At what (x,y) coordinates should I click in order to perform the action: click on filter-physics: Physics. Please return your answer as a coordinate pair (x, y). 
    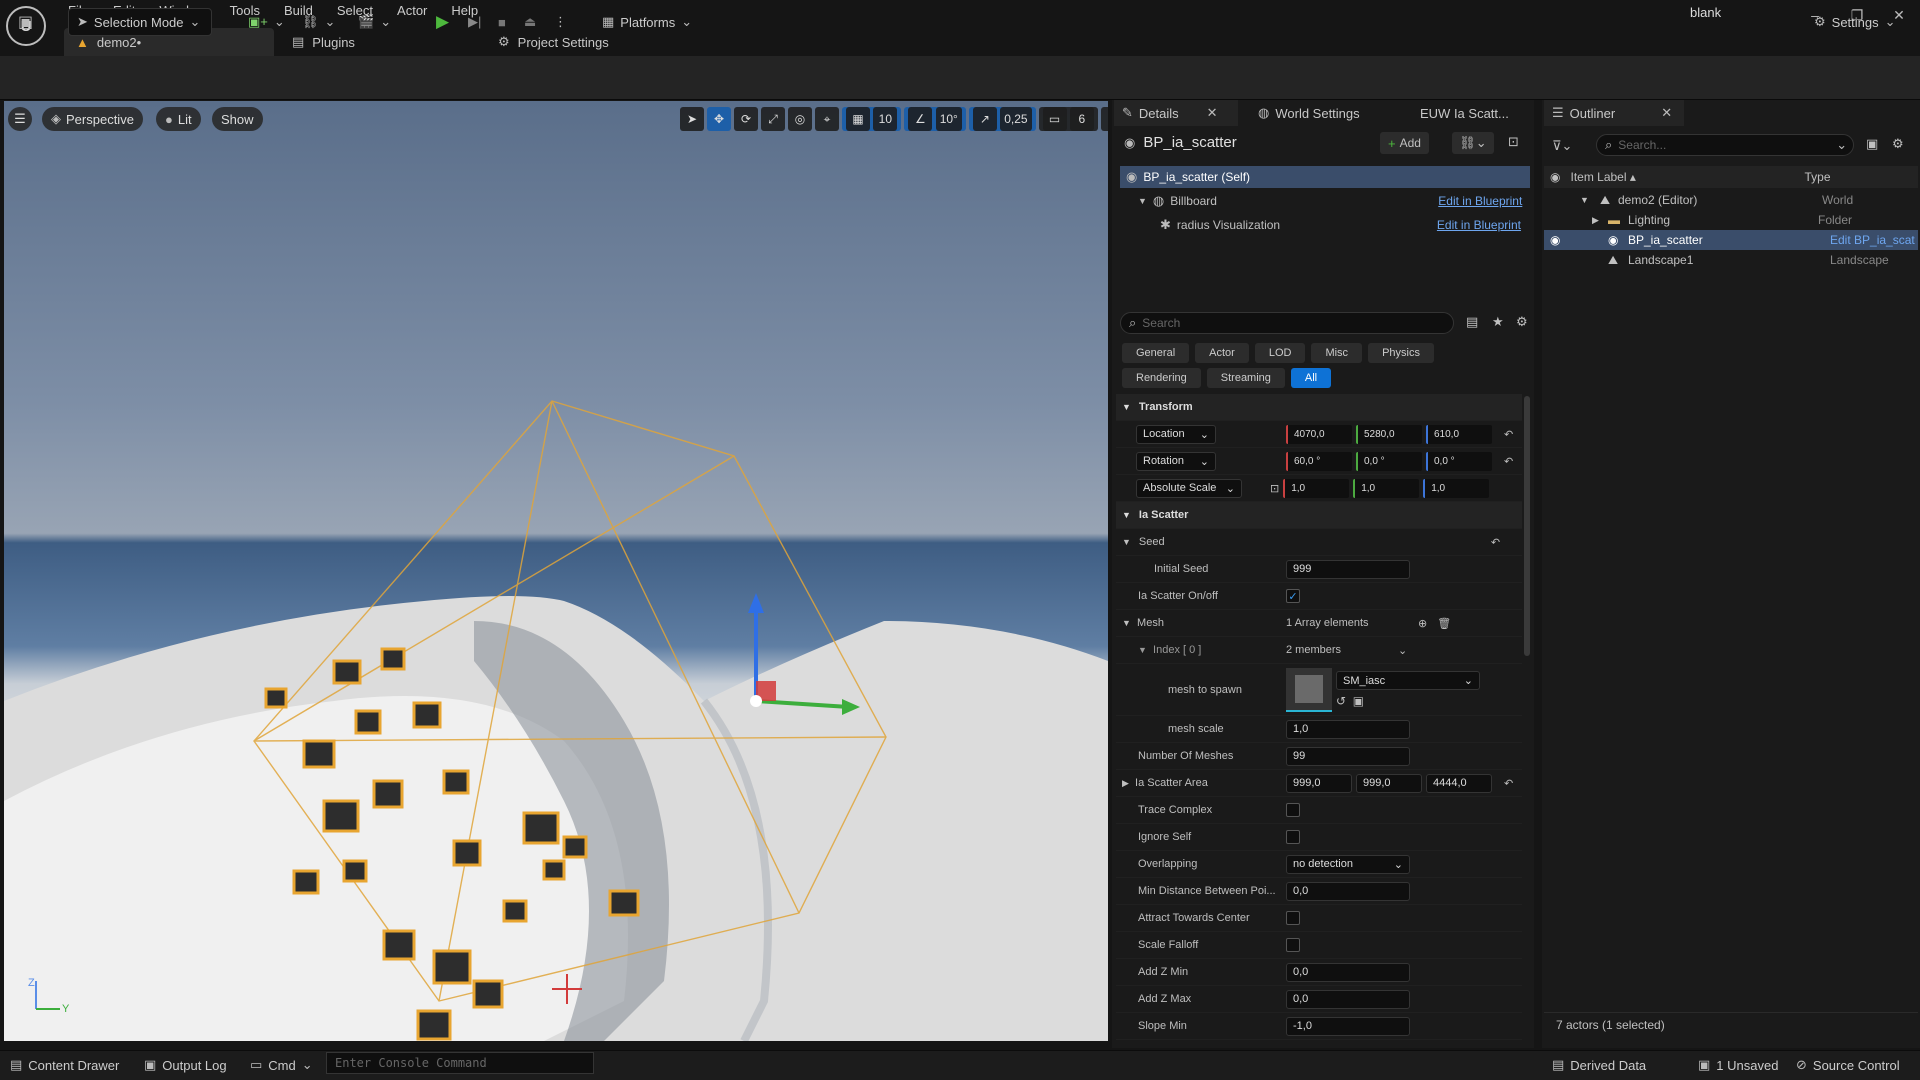
    Looking at the image, I should click on (1401, 353).